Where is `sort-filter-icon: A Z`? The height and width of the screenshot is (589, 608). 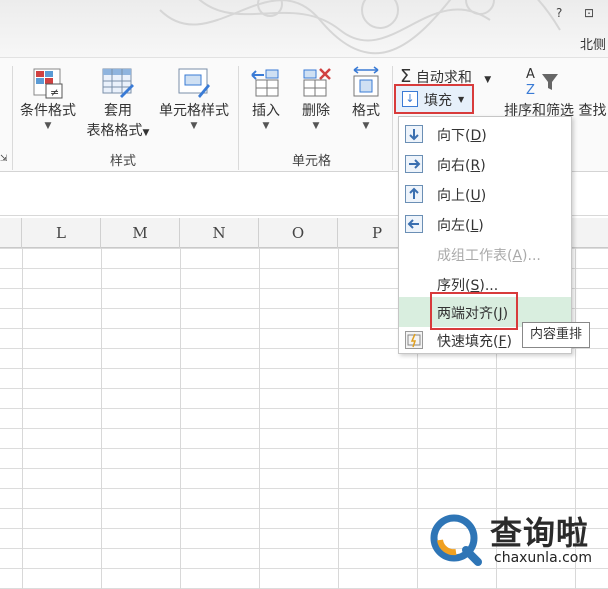 sort-filter-icon: A Z is located at coordinates (542, 81).